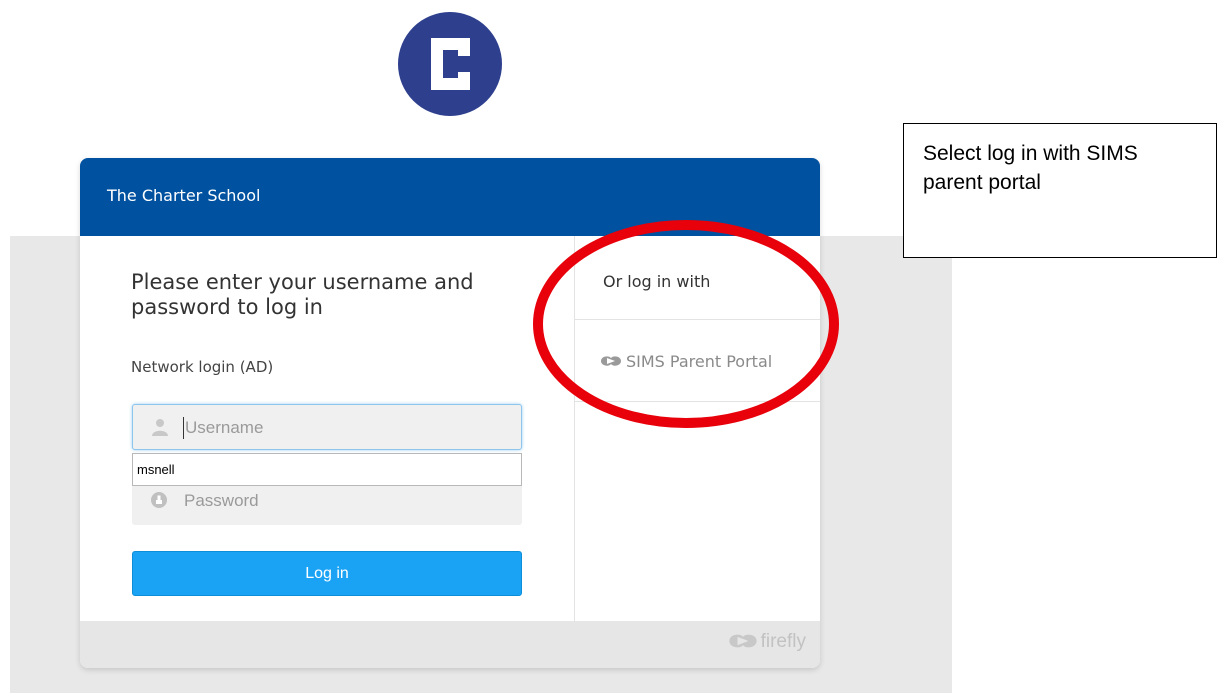 This screenshot has height=695, width=1219. Describe the element at coordinates (202, 367) in the screenshot. I see `network-login-label: Network login (AD)` at that location.